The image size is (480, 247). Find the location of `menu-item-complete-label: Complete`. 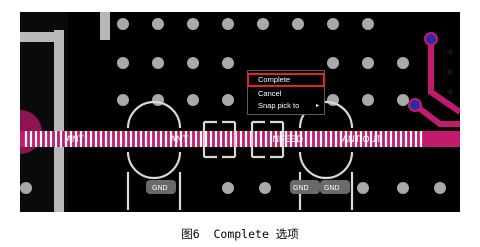

menu-item-complete-label: Complete is located at coordinates (274, 79).